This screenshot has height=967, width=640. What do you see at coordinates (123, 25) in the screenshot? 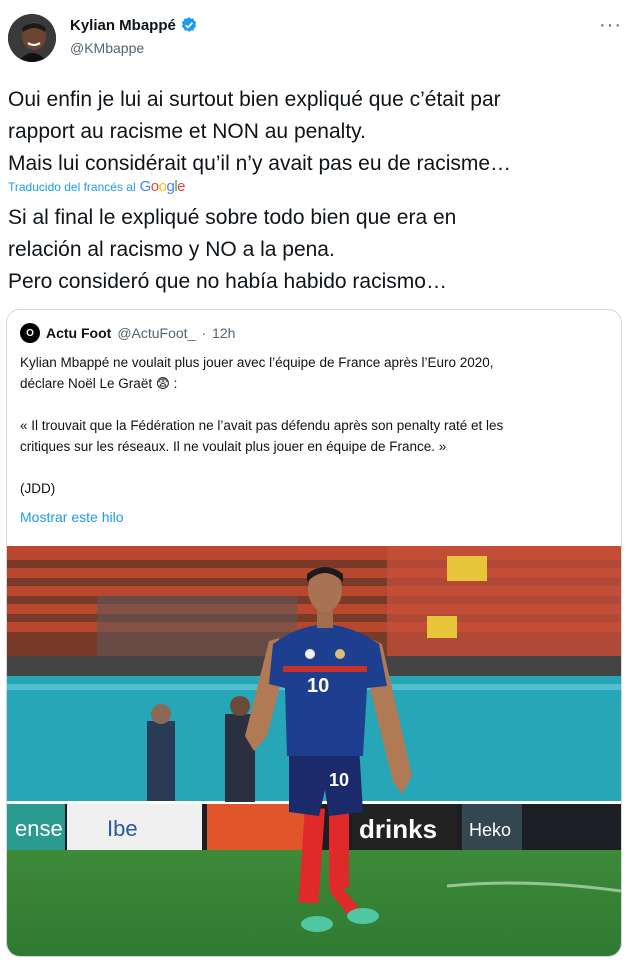
I see `author-name-text: Kylian Mbappé` at bounding box center [123, 25].